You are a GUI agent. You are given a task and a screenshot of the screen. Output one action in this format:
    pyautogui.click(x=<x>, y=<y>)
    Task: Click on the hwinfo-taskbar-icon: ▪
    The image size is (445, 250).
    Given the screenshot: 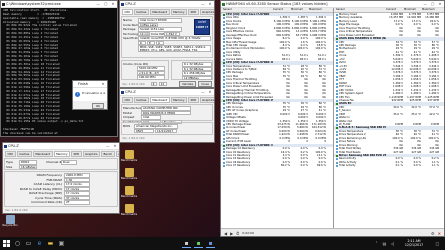 What is the action you would take?
    pyautogui.click(x=198, y=243)
    